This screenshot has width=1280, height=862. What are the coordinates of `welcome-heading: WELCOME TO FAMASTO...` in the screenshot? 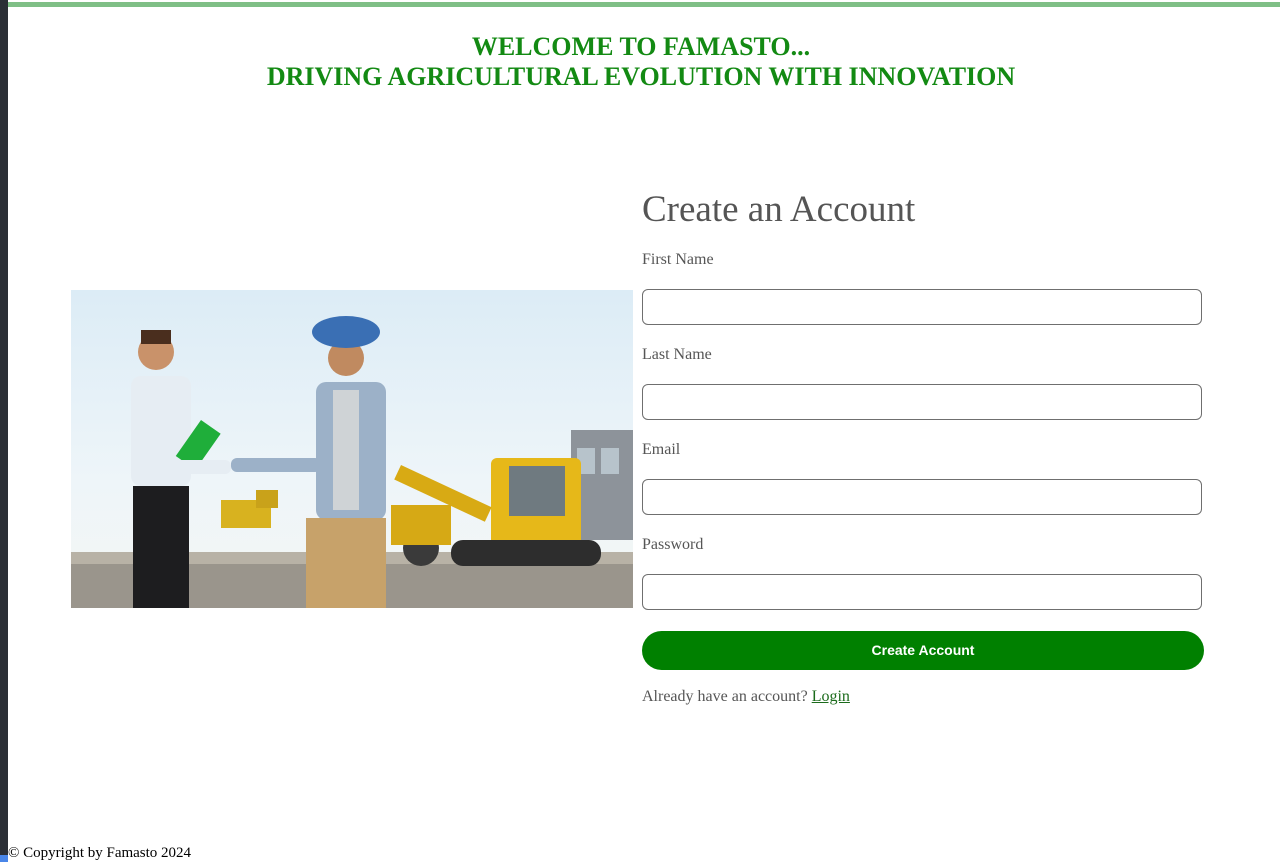 It's located at (641, 46).